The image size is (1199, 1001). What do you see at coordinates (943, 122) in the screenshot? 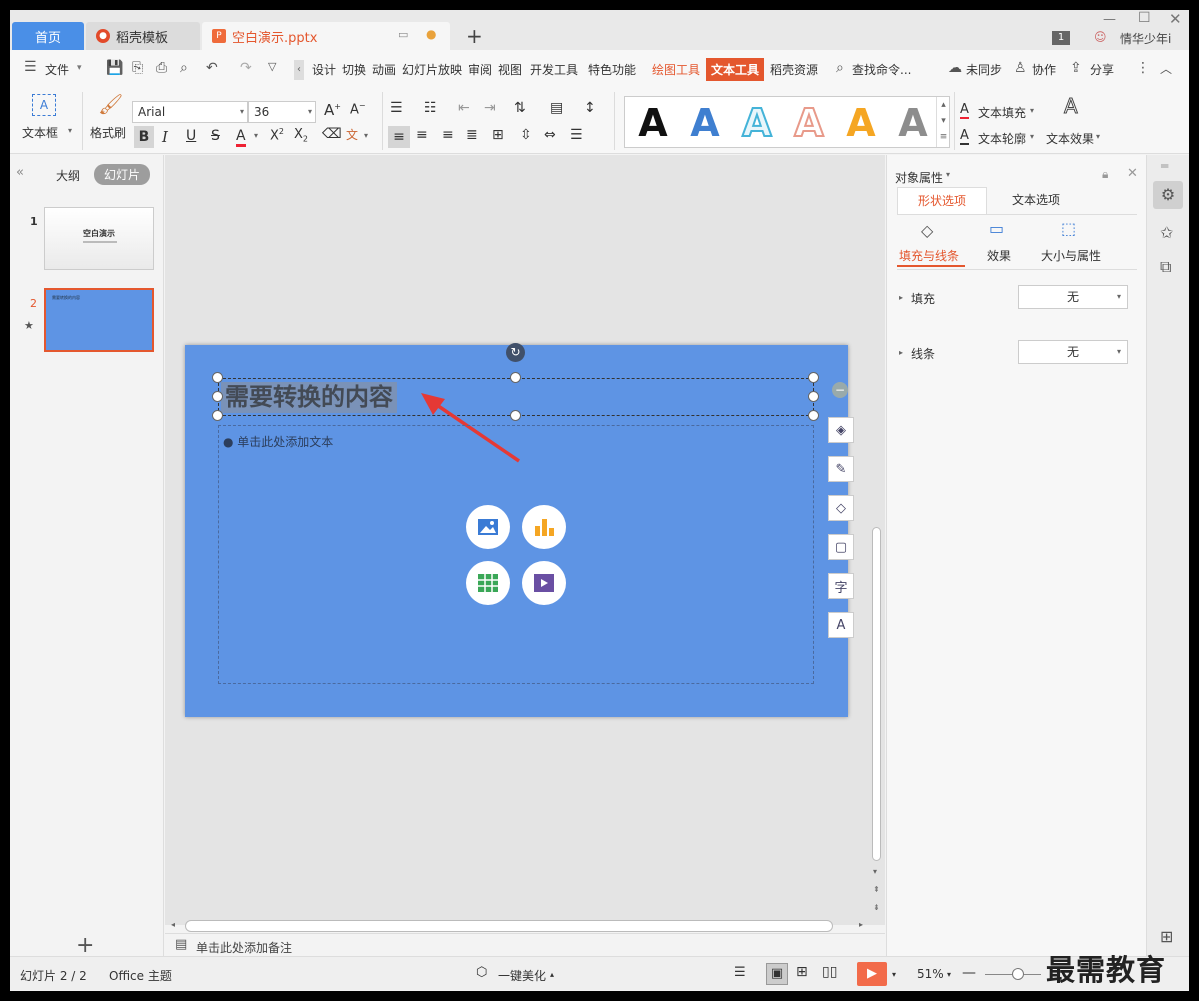
I see `gallery-scroll: ▴ ▾ ≡` at bounding box center [943, 122].